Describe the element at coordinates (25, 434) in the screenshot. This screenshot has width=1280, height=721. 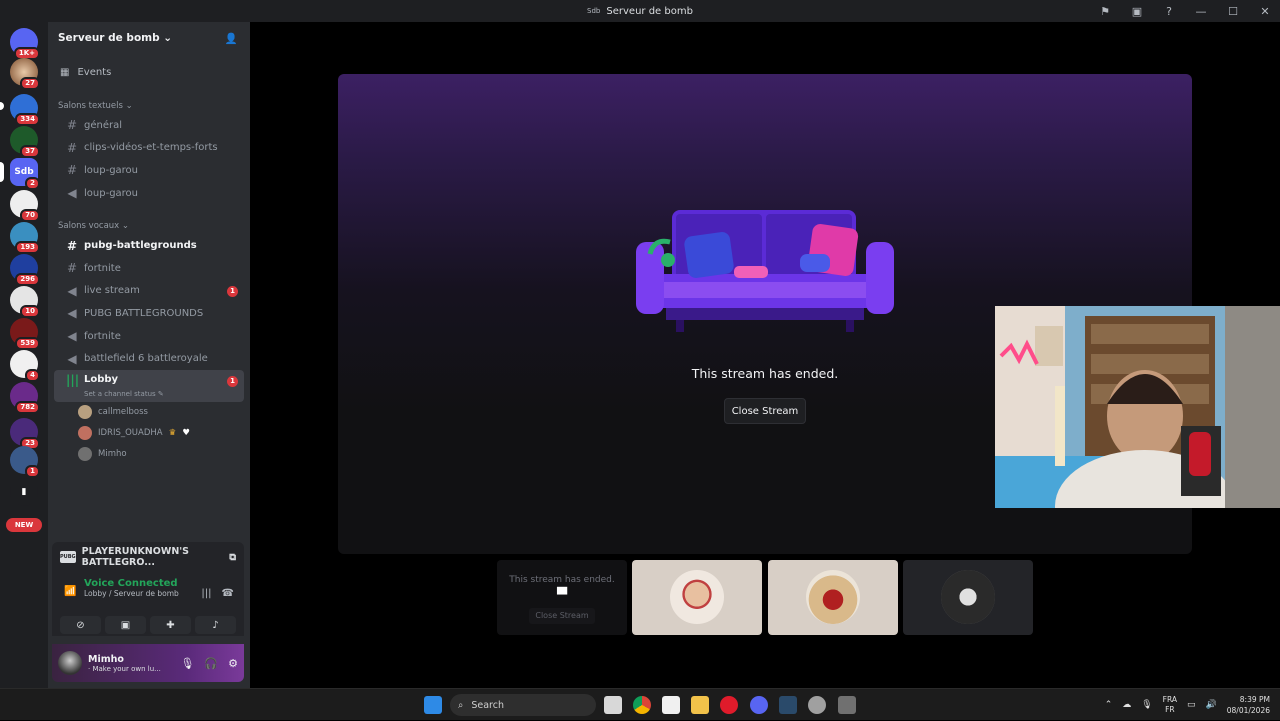
I see `guild-icon: 23` at that location.